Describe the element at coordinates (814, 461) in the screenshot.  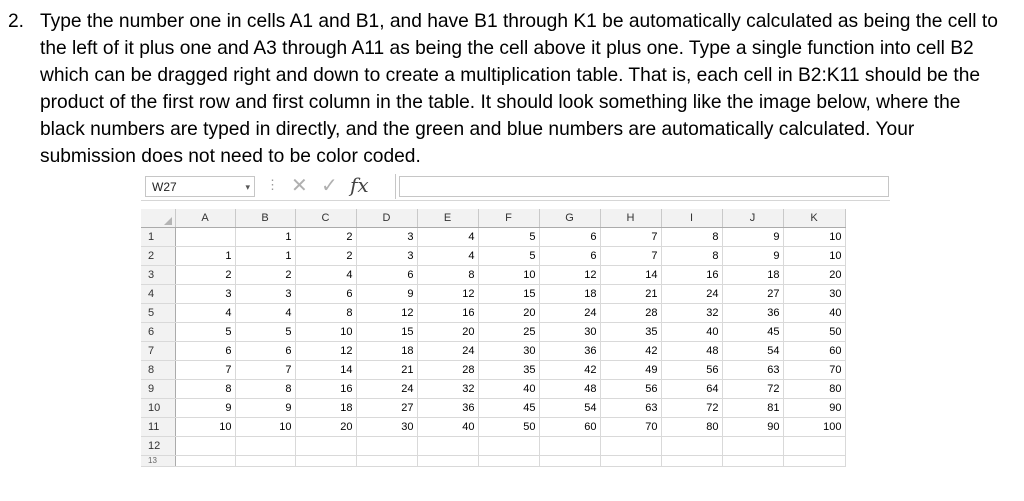
I see `cell-k13` at that location.